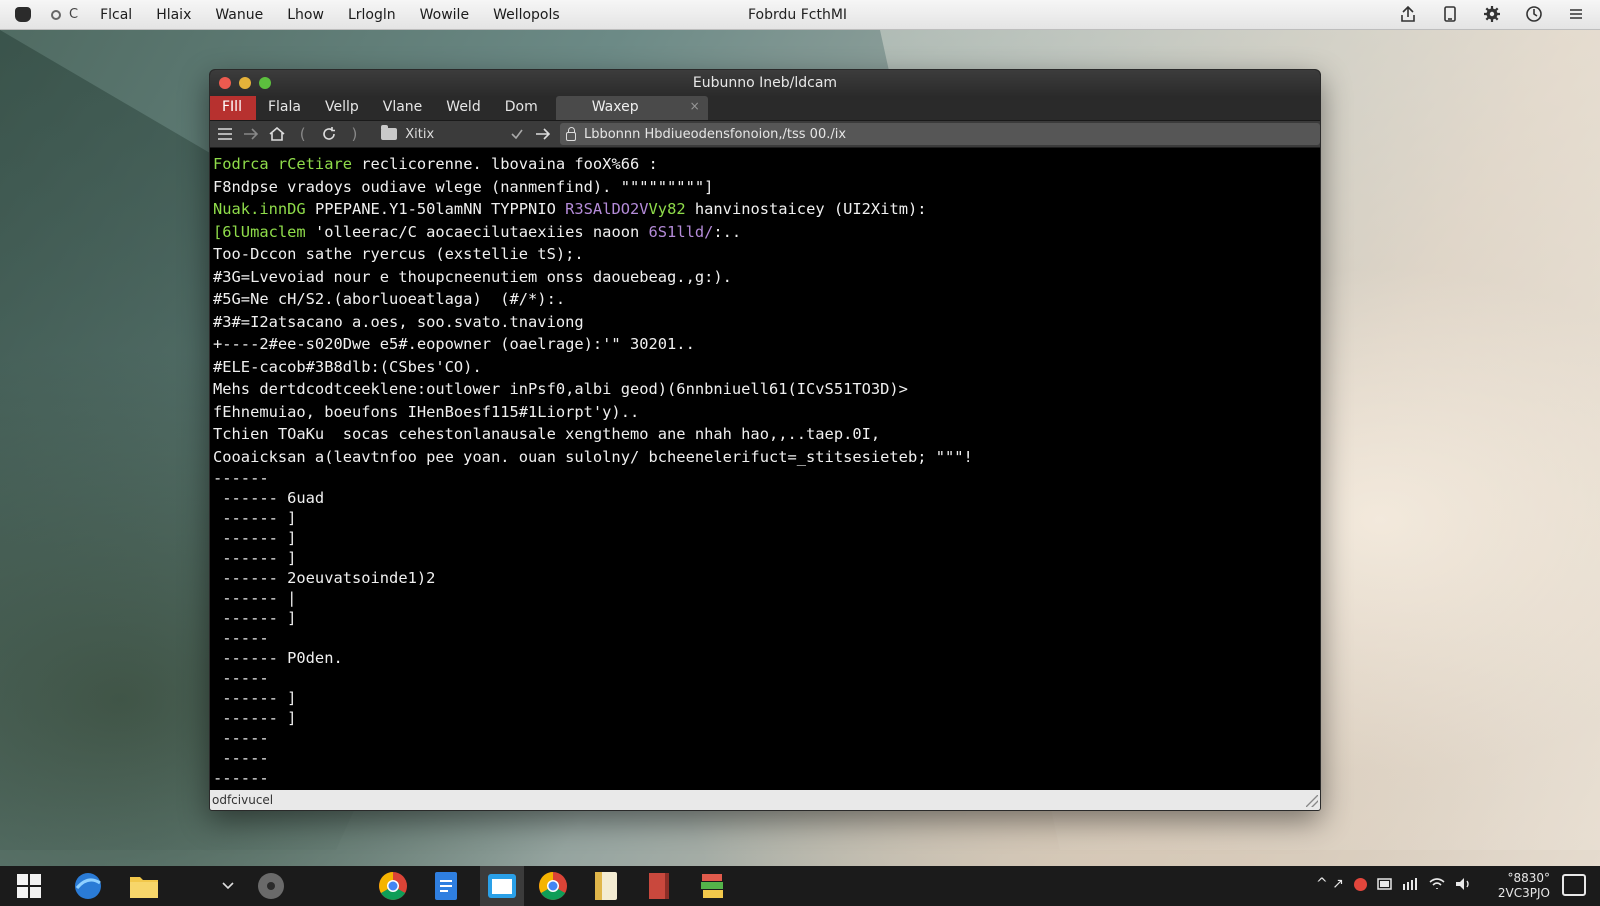 Image resolution: width=1600 pixels, height=906 pixels. Describe the element at coordinates (1574, 885) in the screenshot. I see `notification-icon` at that location.